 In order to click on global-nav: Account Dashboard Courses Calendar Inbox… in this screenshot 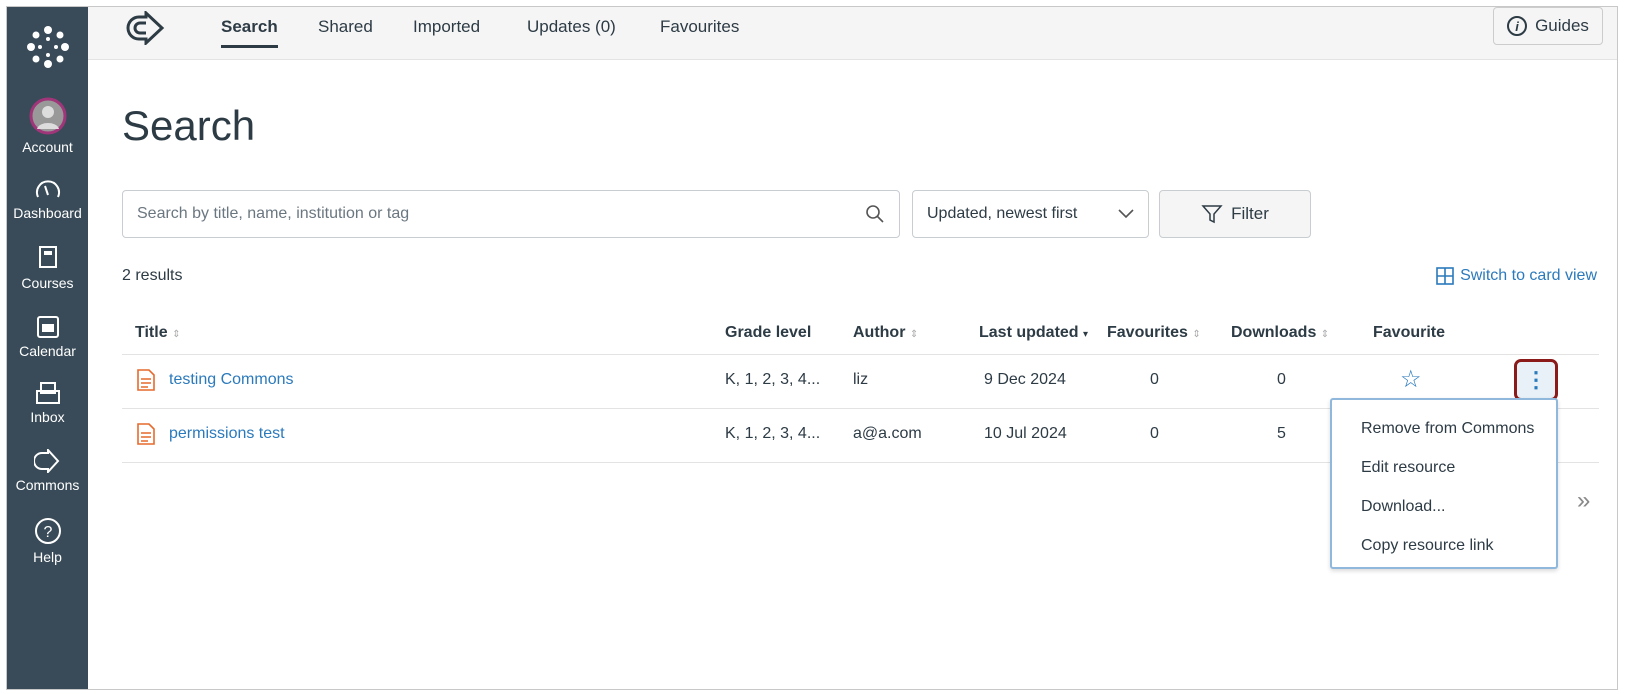, I will do `click(47, 348)`.